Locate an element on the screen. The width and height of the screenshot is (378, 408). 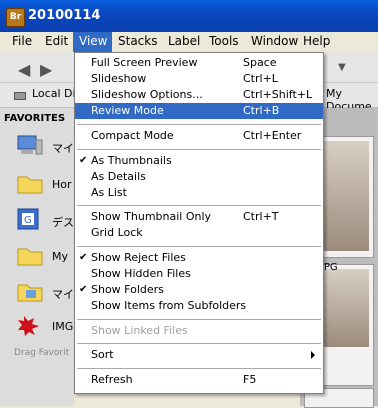
menu-view: View is located at coordinates (92, 42).